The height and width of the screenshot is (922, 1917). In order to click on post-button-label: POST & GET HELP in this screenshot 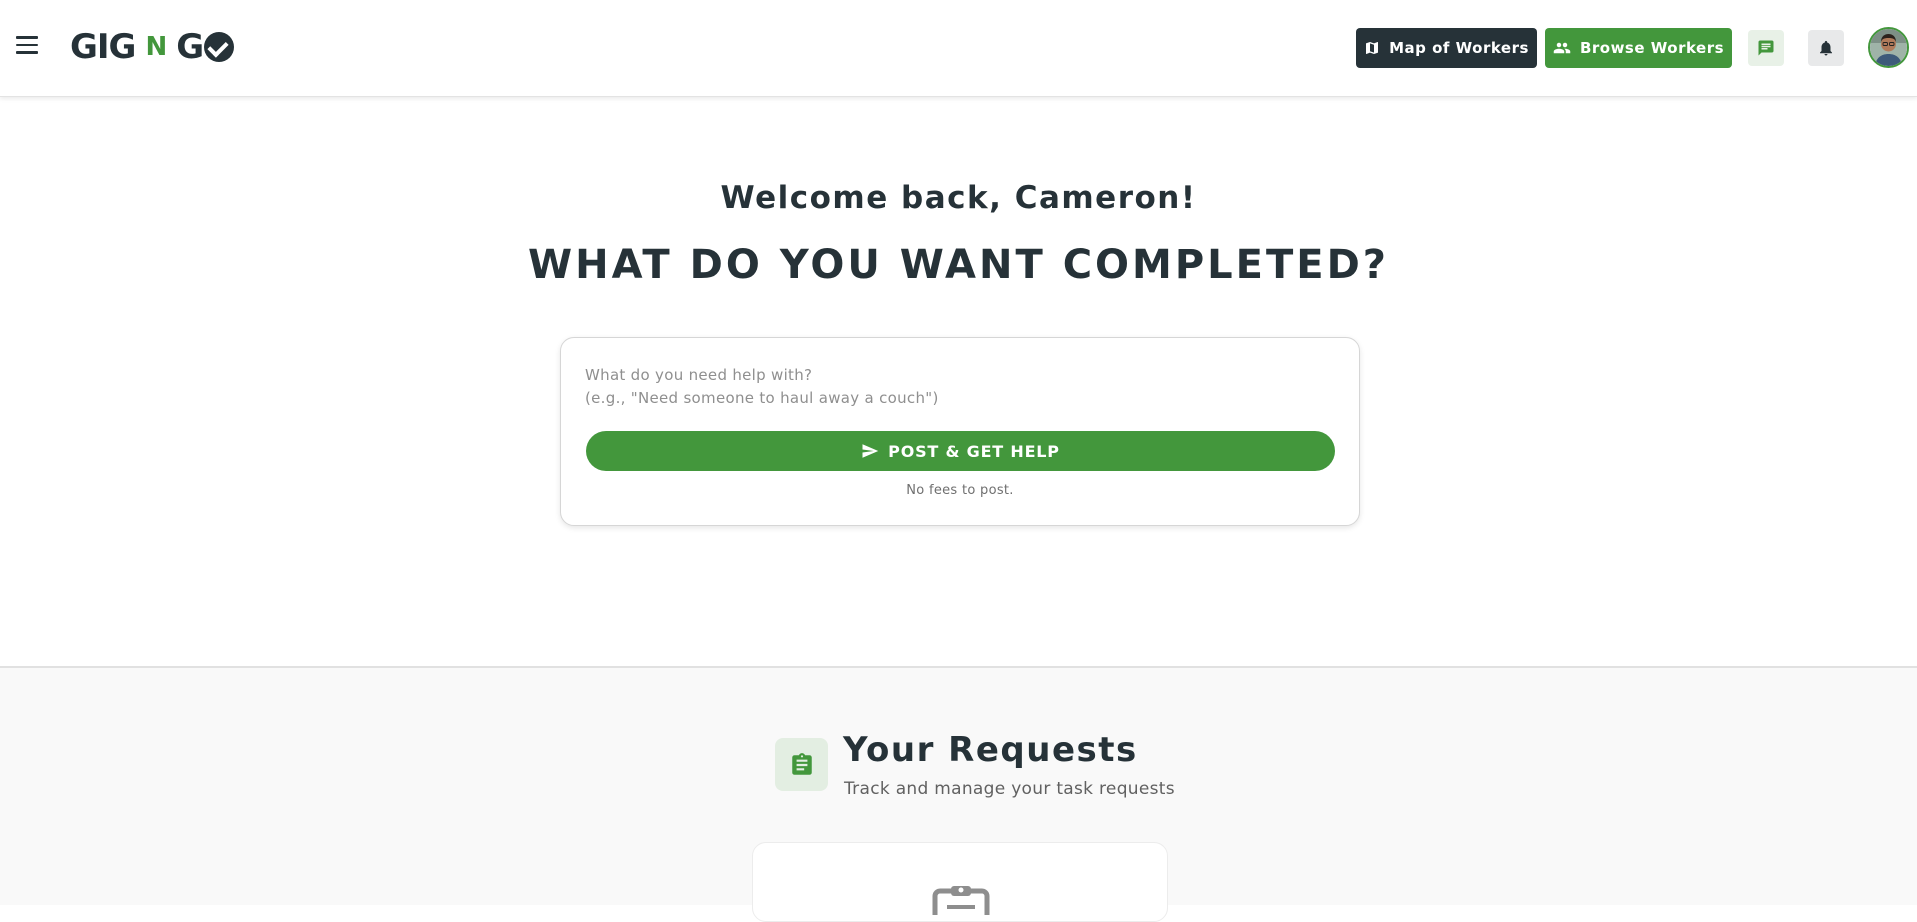, I will do `click(974, 451)`.